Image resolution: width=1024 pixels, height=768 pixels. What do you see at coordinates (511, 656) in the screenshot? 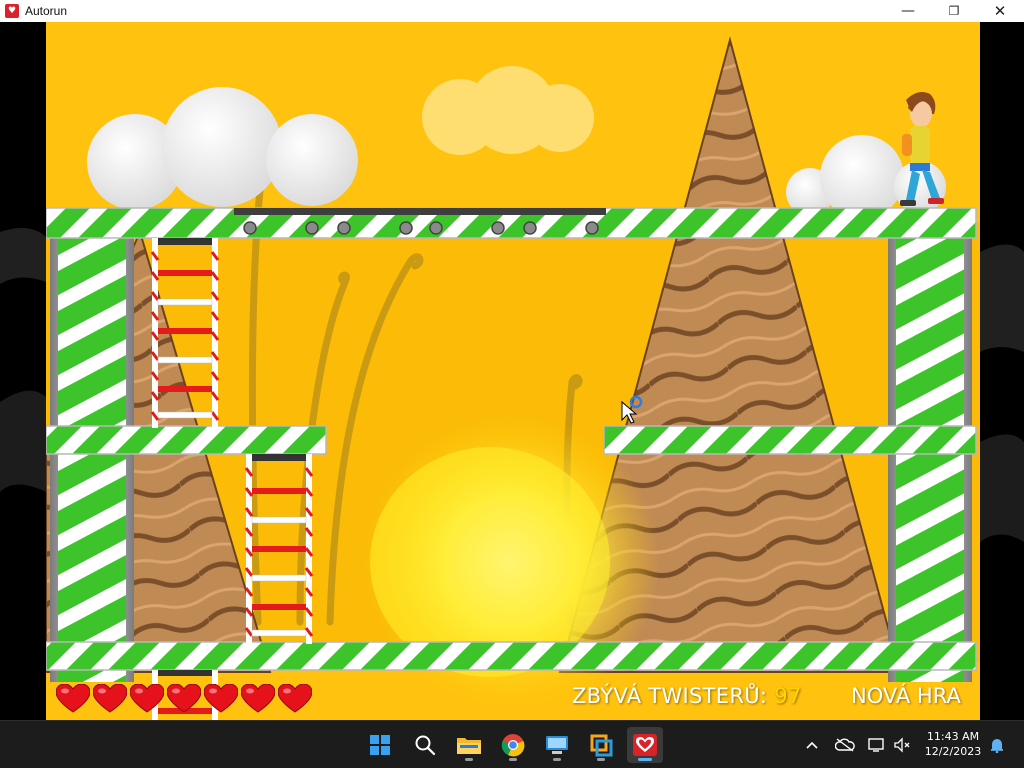
I see `platform-bottom` at bounding box center [511, 656].